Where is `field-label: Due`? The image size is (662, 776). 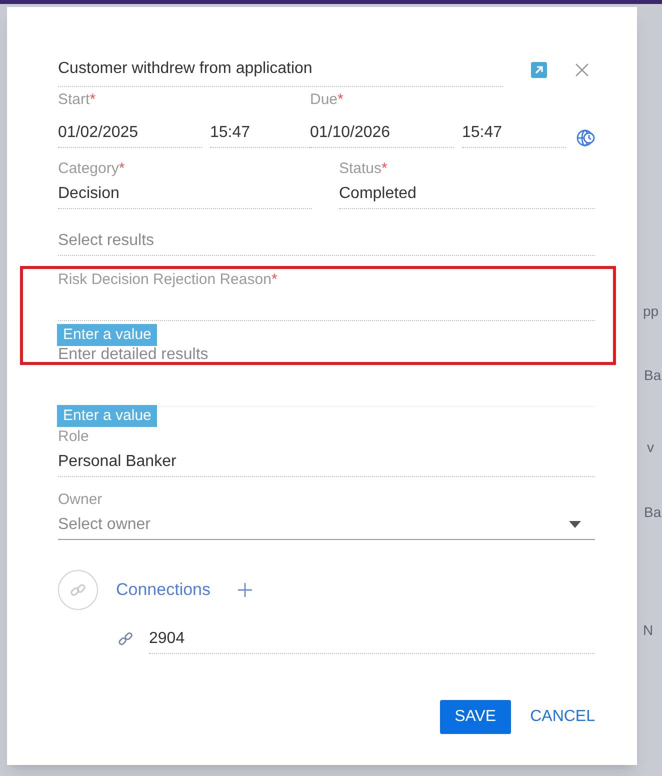
field-label: Due is located at coordinates (324, 100).